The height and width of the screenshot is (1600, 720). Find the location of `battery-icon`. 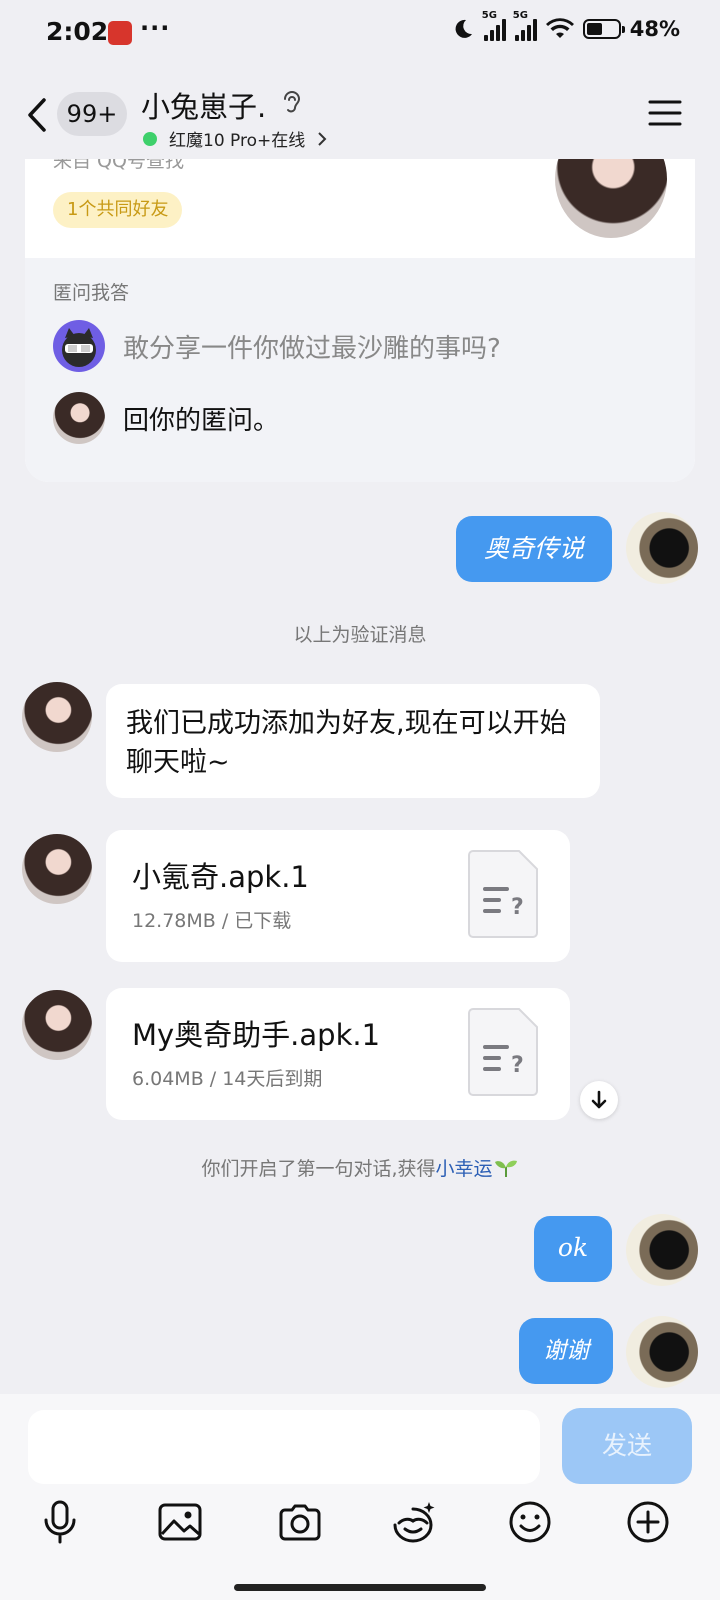

battery-icon is located at coordinates (603, 29).